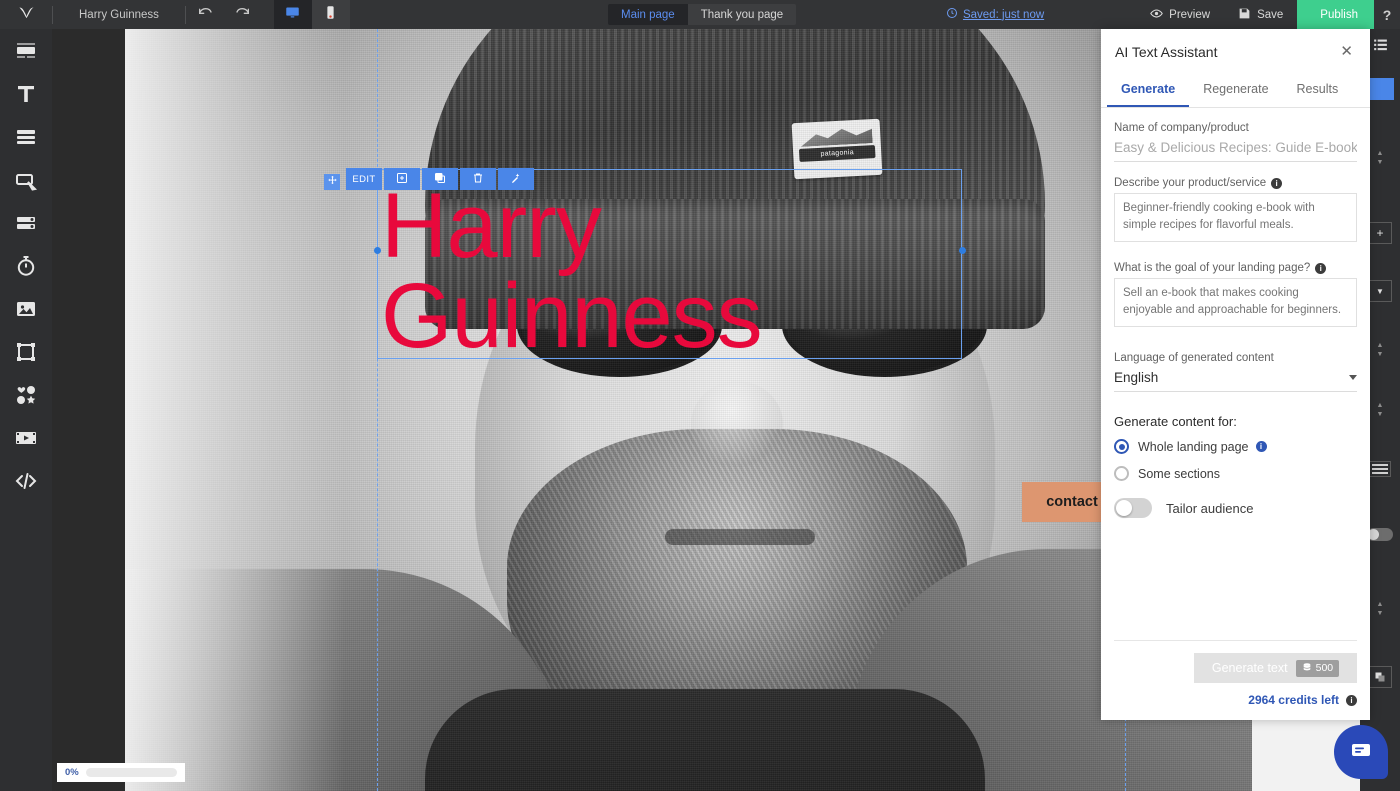 This screenshot has height=791, width=1400. I want to click on duplicate-copy-icon, so click(440, 179).